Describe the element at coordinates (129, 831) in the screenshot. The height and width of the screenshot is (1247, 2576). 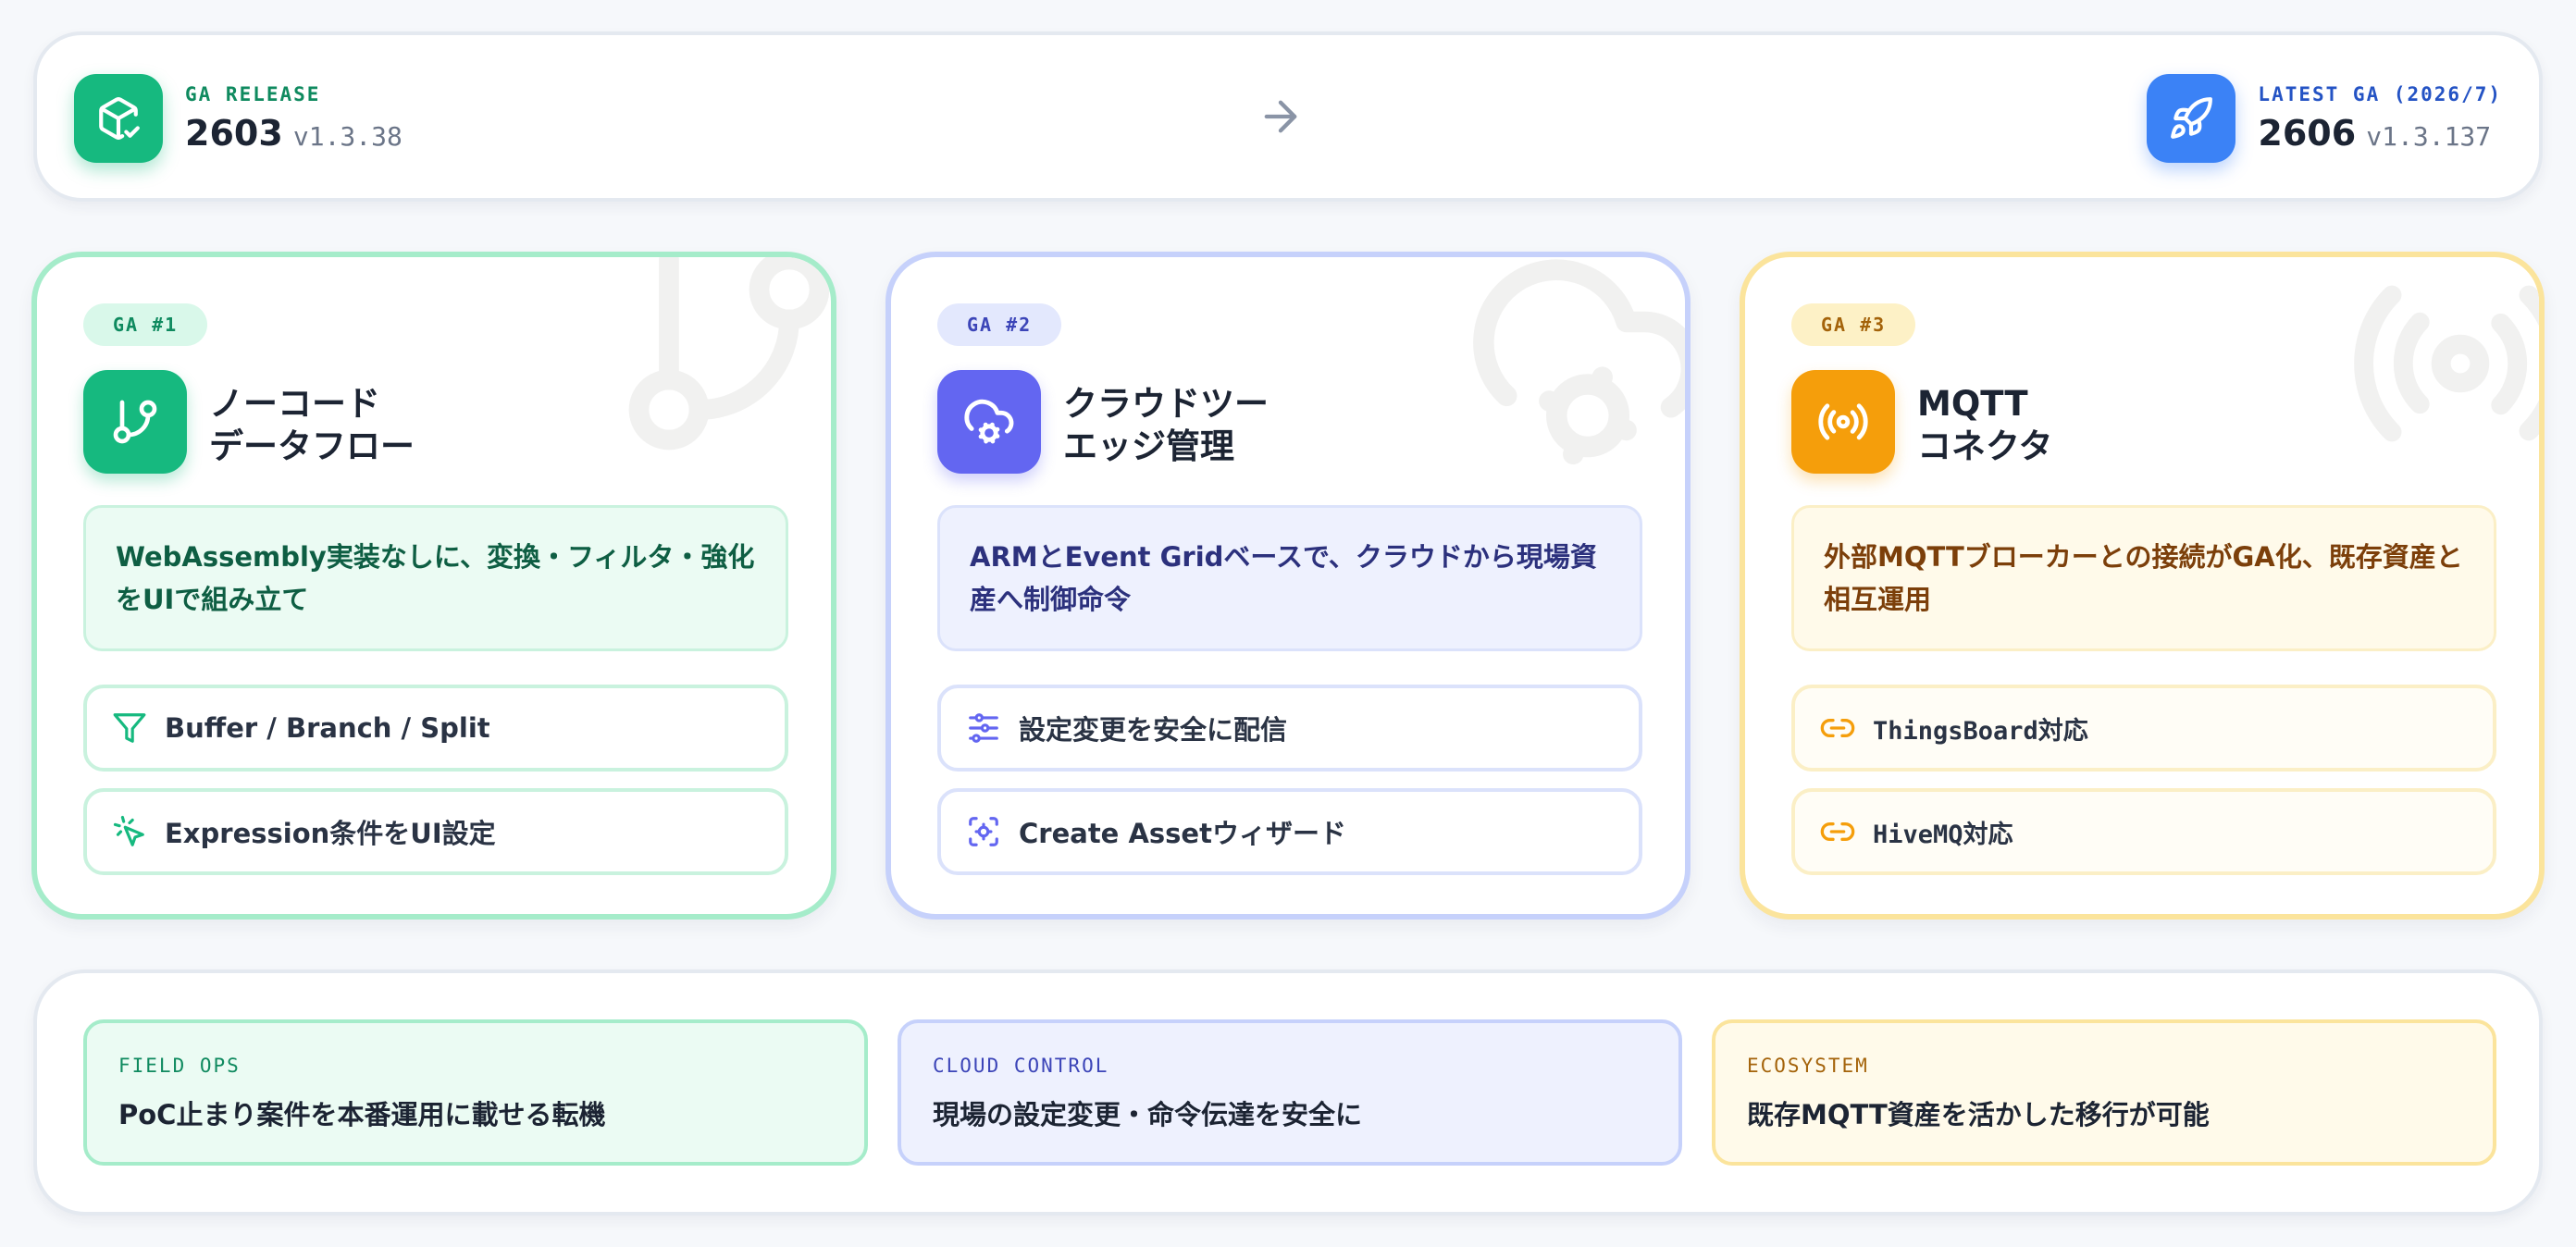
I see `cursor-click-icon` at that location.